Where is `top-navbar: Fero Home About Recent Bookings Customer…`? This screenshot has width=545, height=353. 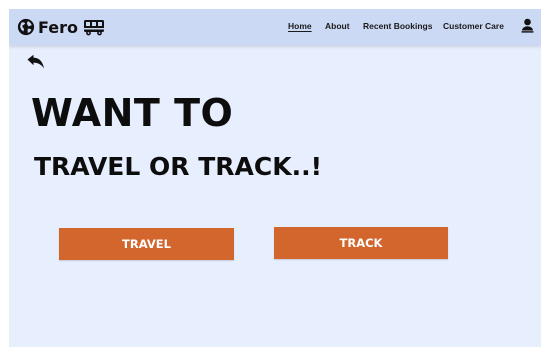
top-navbar: Fero Home About Recent Bookings Customer… is located at coordinates (275, 27).